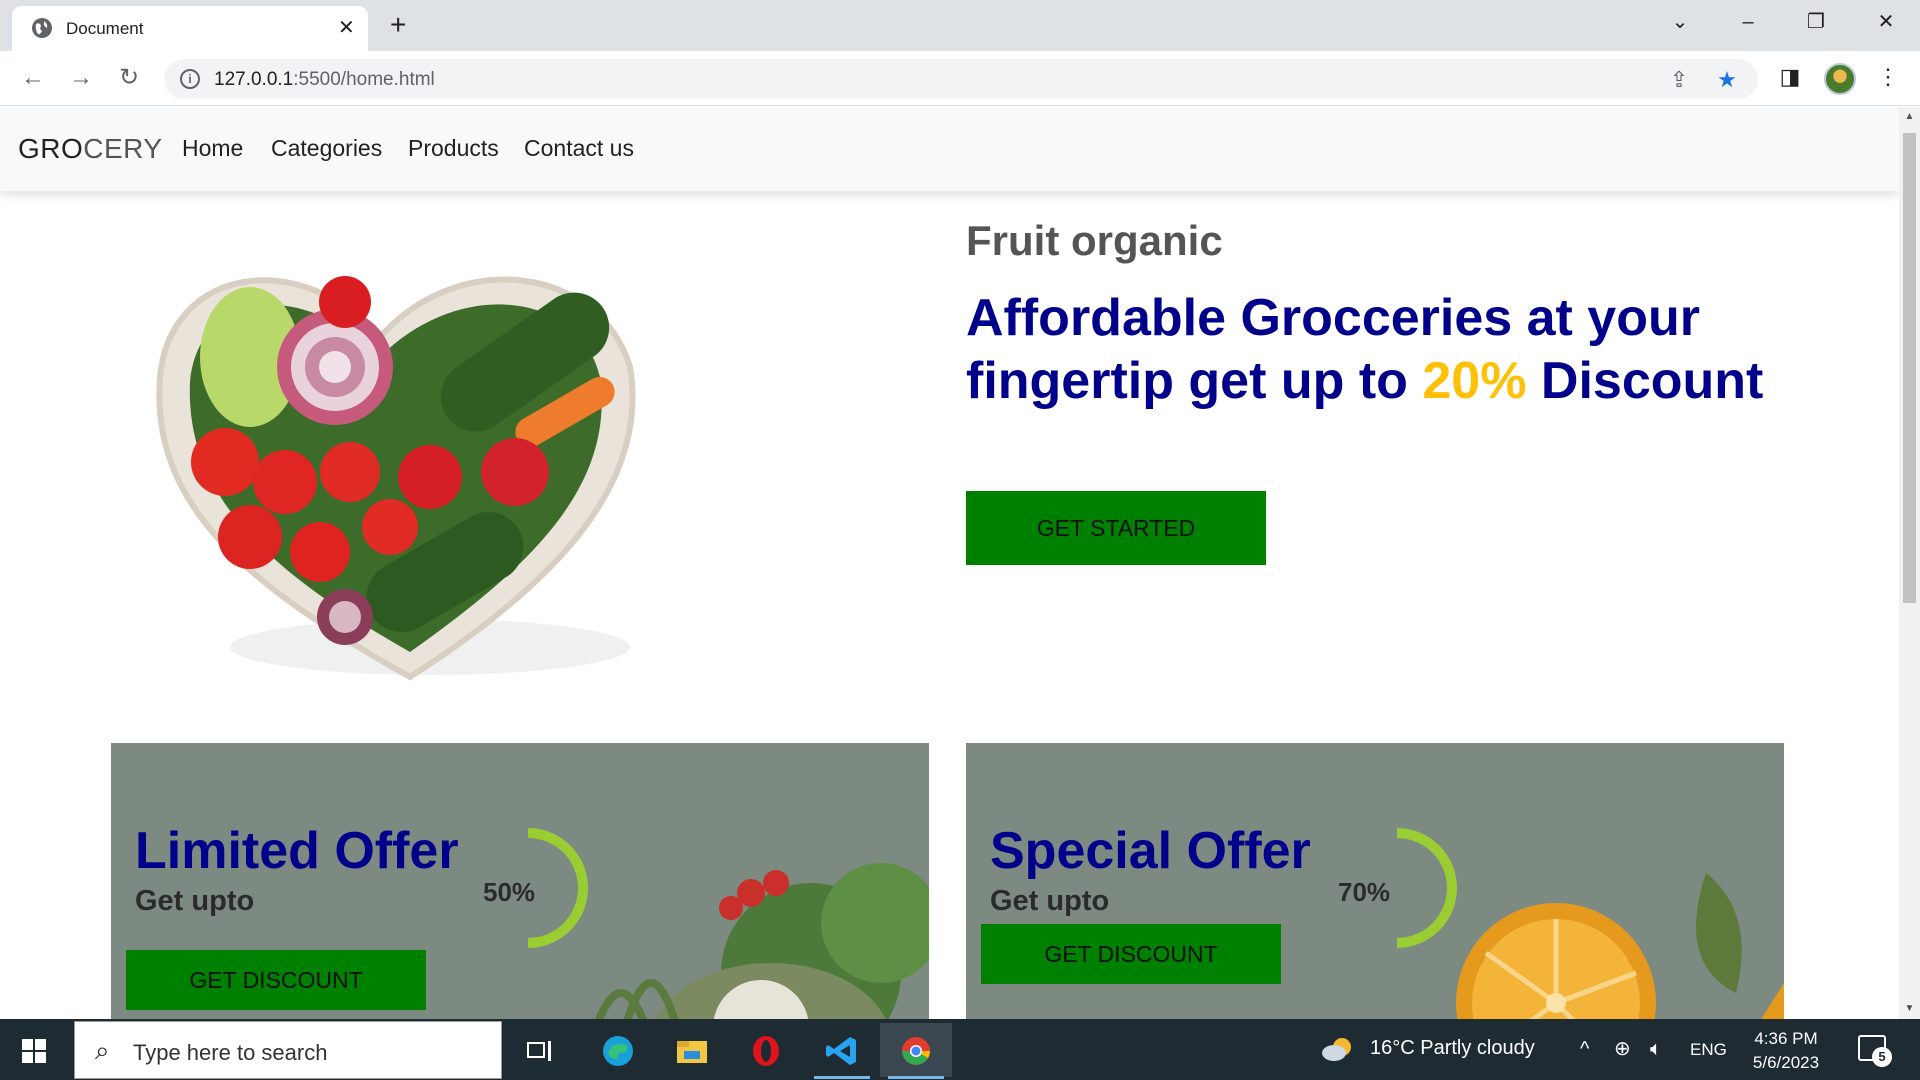 The height and width of the screenshot is (1080, 1920). Describe the element at coordinates (1622, 1049) in the screenshot. I see `network-globe-icon: ⊕` at that location.